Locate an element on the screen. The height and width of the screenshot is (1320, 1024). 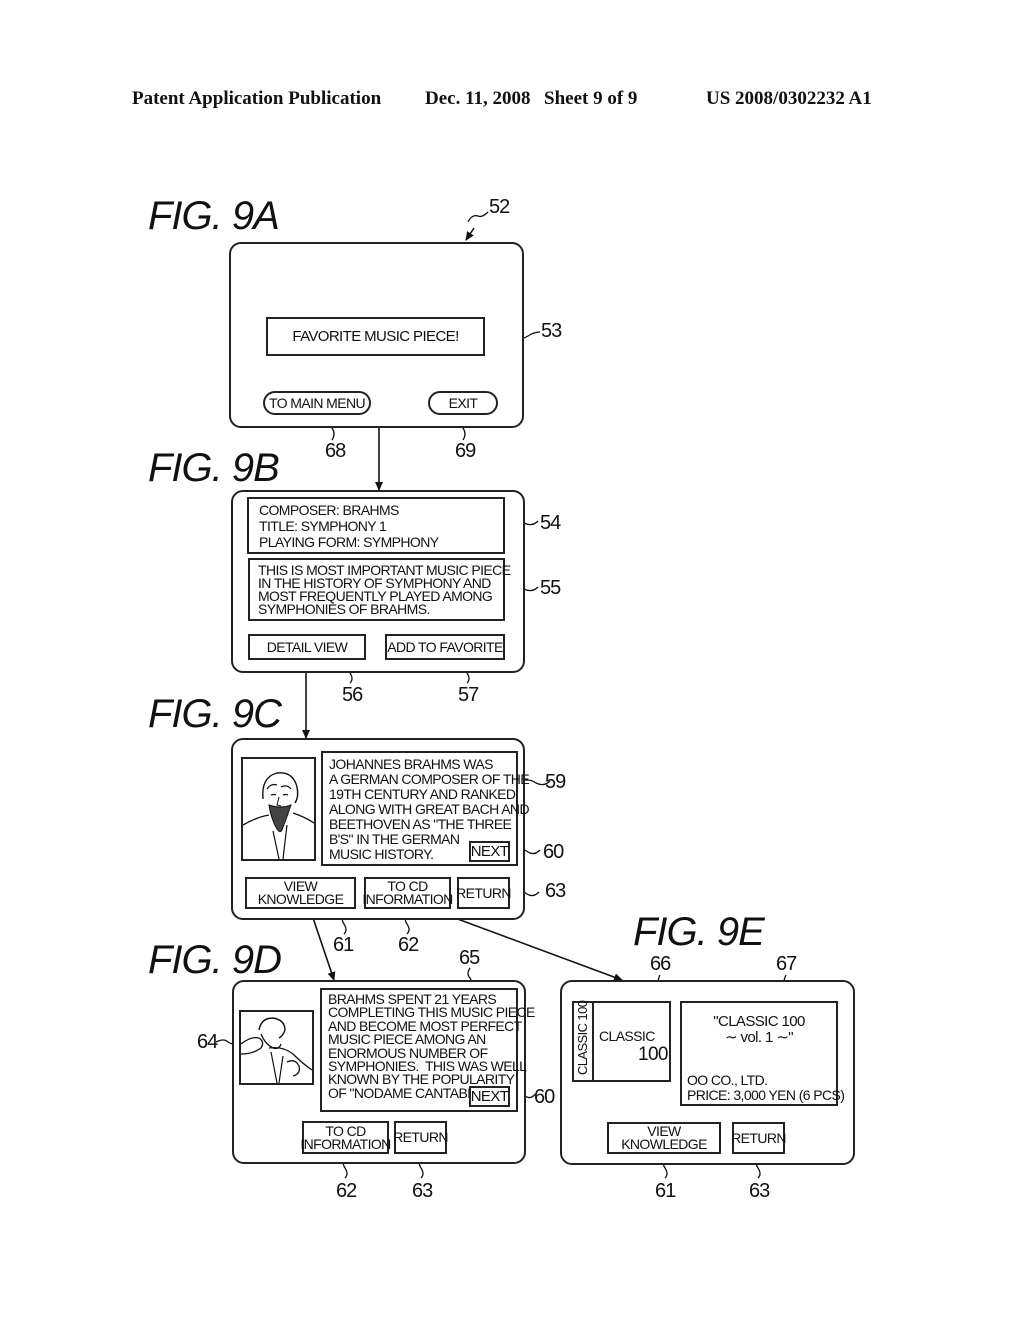
favorite-message: FAVORITE MUSIC PIECE! is located at coordinates (375, 336).